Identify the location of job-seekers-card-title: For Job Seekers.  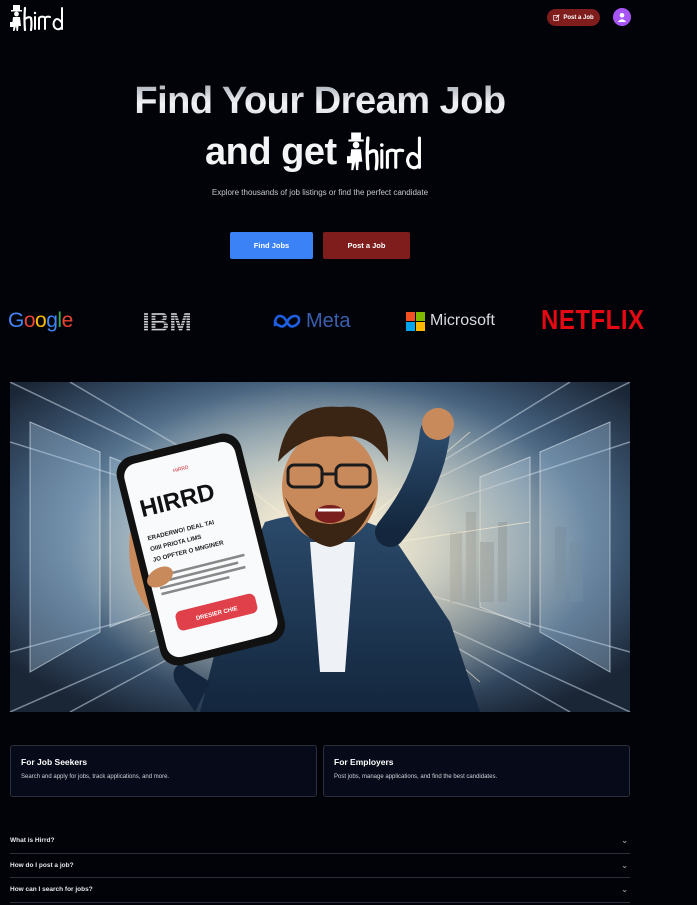
(54, 762).